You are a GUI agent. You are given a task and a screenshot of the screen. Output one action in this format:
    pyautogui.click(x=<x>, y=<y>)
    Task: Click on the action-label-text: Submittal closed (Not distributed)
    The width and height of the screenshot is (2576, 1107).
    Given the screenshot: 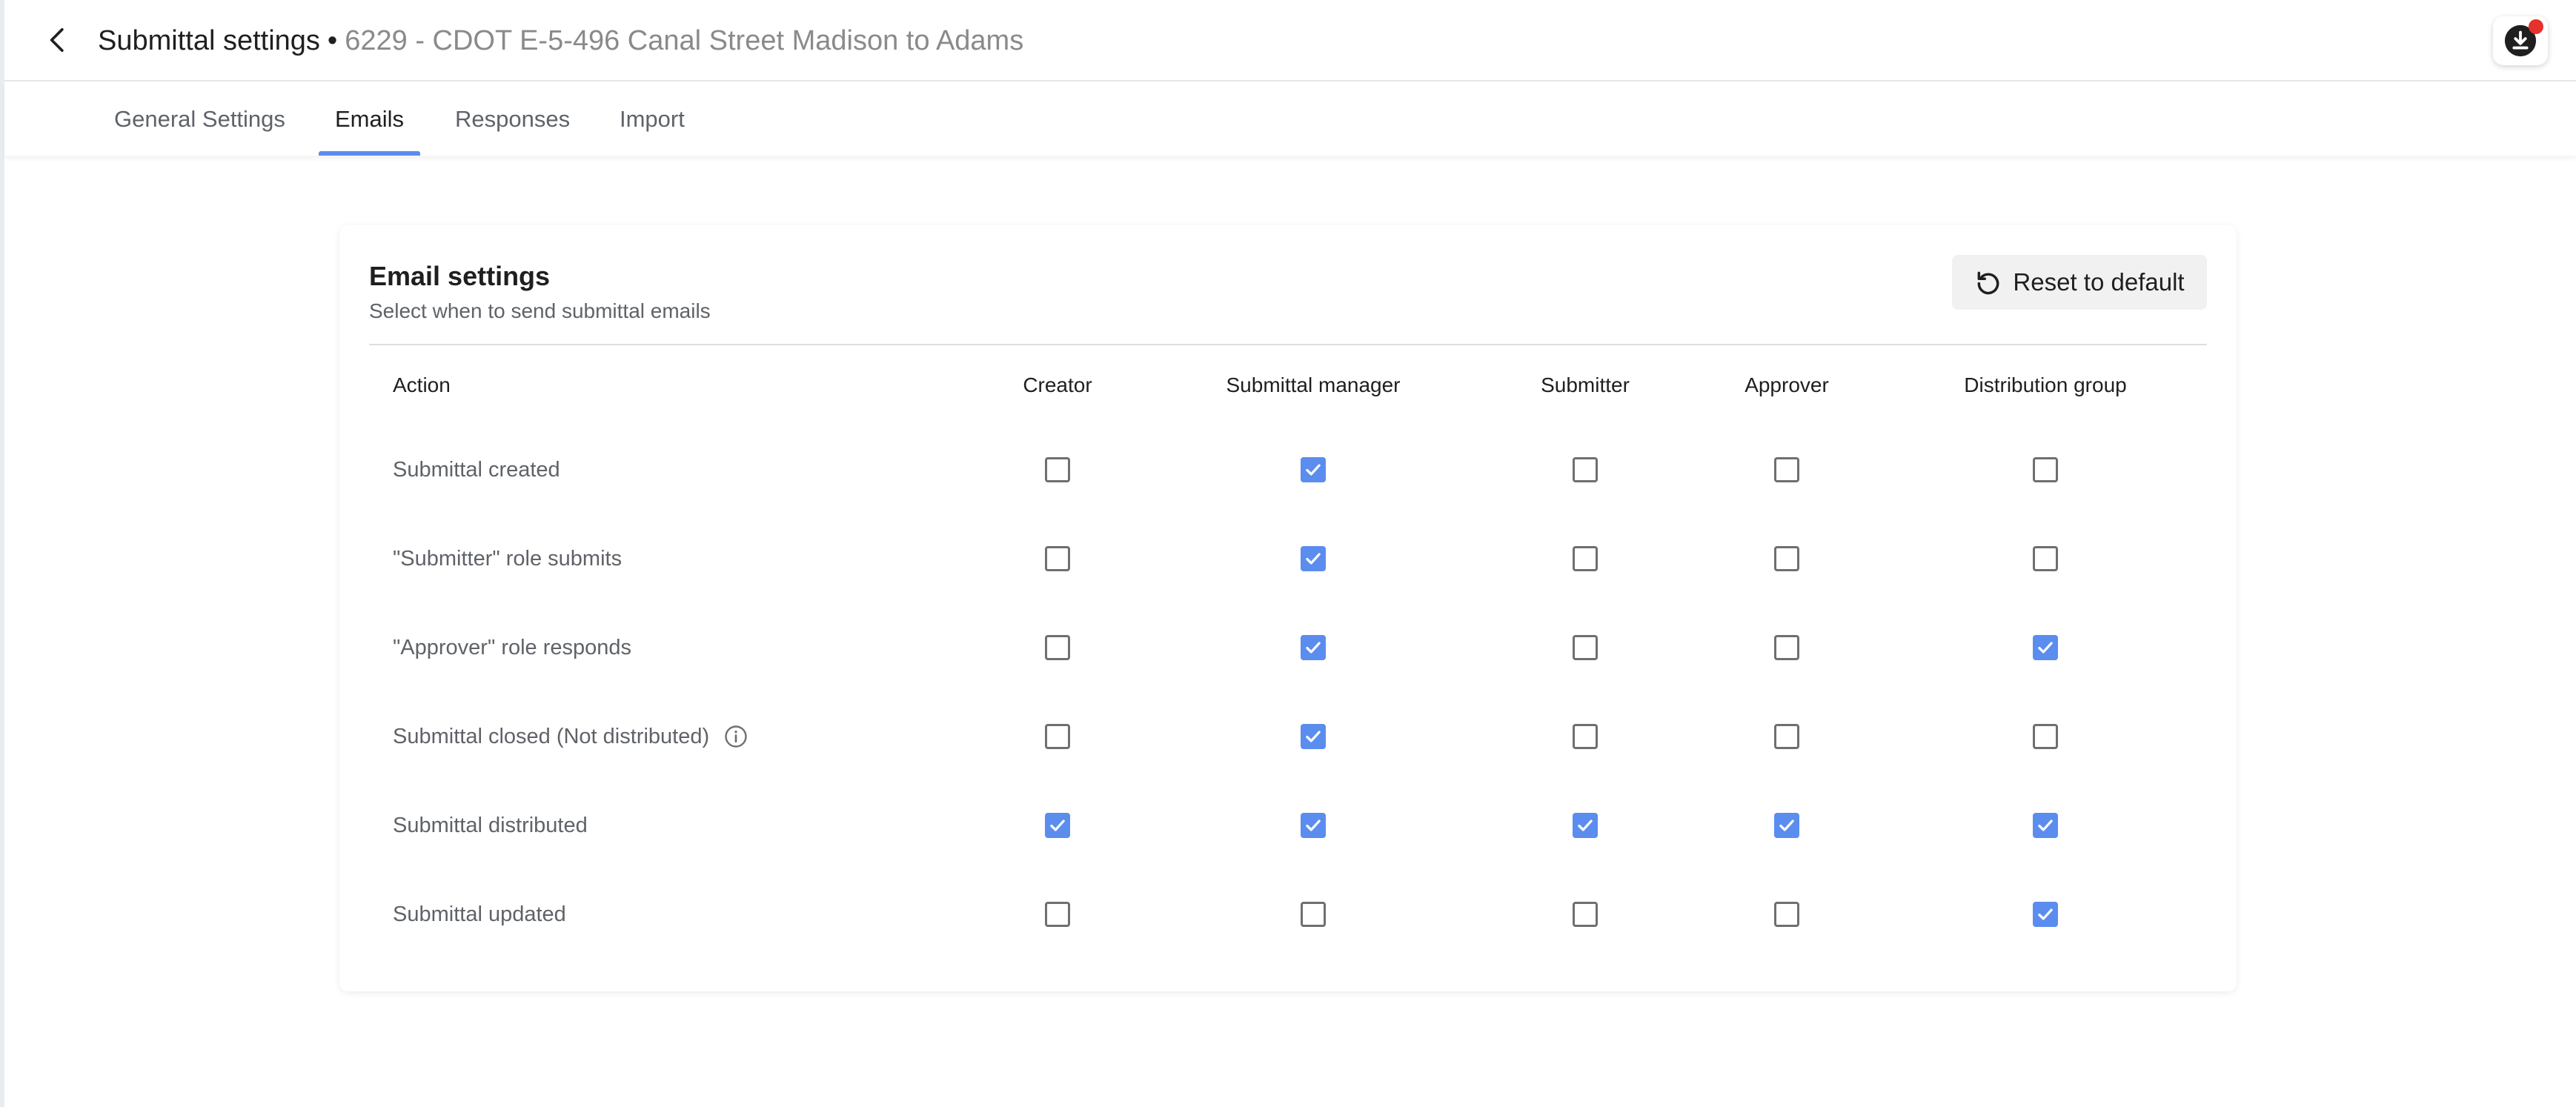 What is the action you would take?
    pyautogui.click(x=551, y=736)
    